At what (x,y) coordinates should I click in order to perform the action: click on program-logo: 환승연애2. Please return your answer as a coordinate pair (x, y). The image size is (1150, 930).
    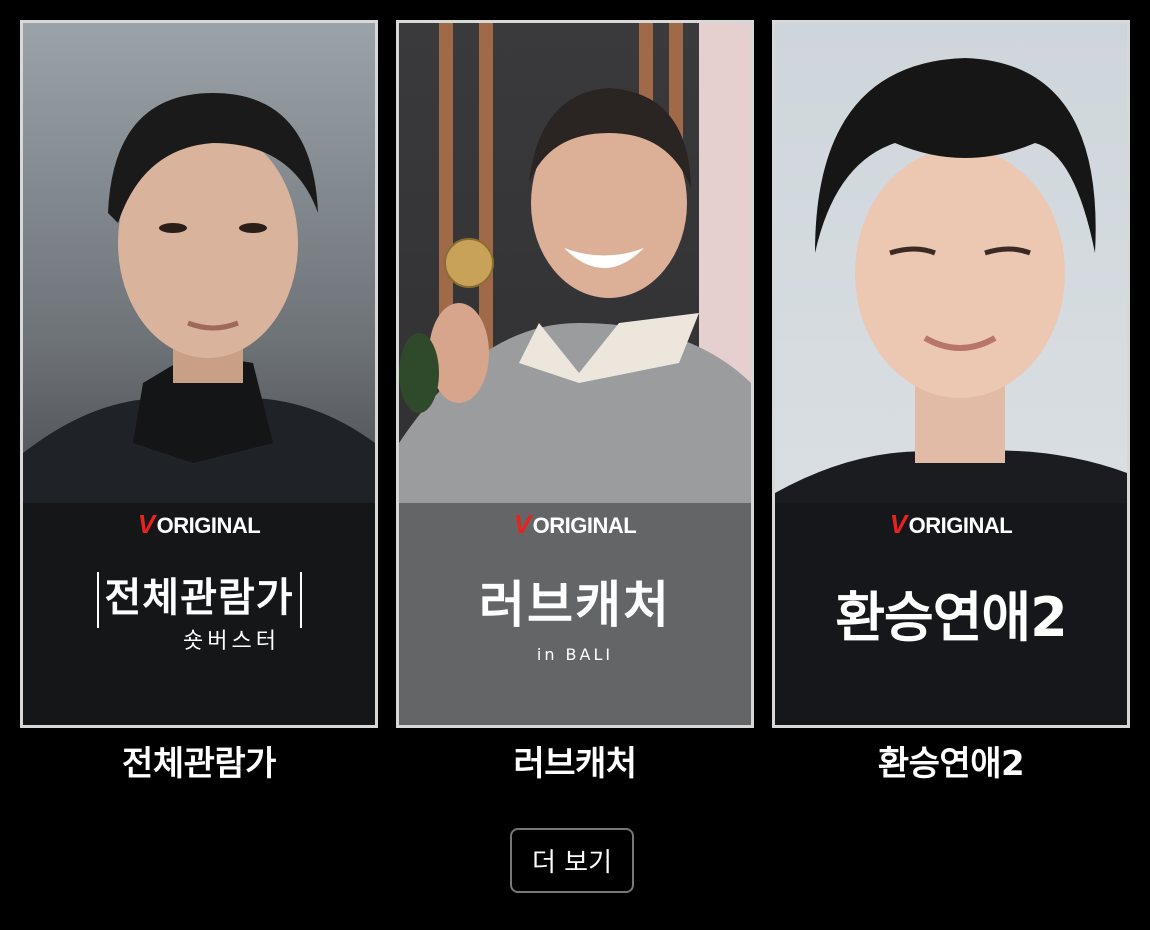
    Looking at the image, I should click on (951, 617).